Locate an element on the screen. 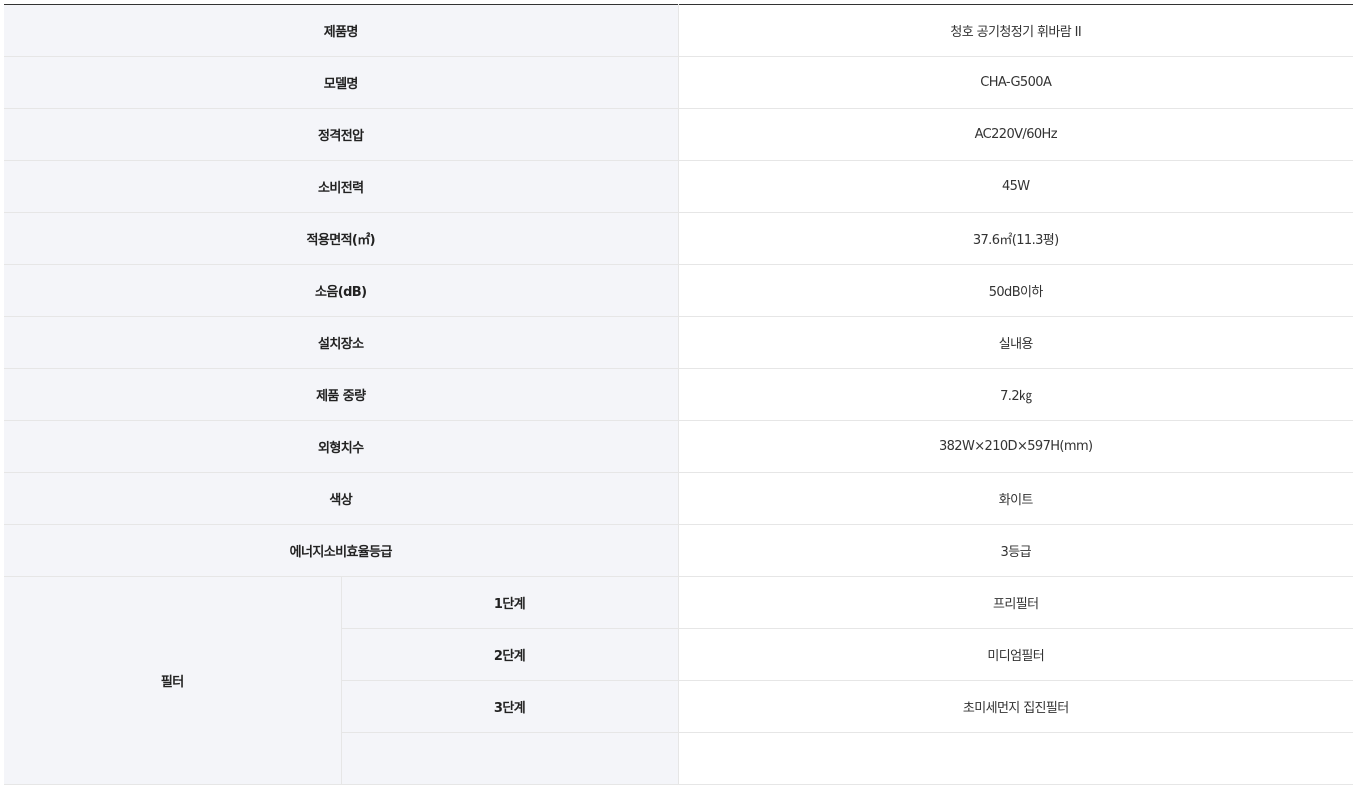 The height and width of the screenshot is (785, 1358). spec-row-color: 색상 화이트 is located at coordinates (678, 498).